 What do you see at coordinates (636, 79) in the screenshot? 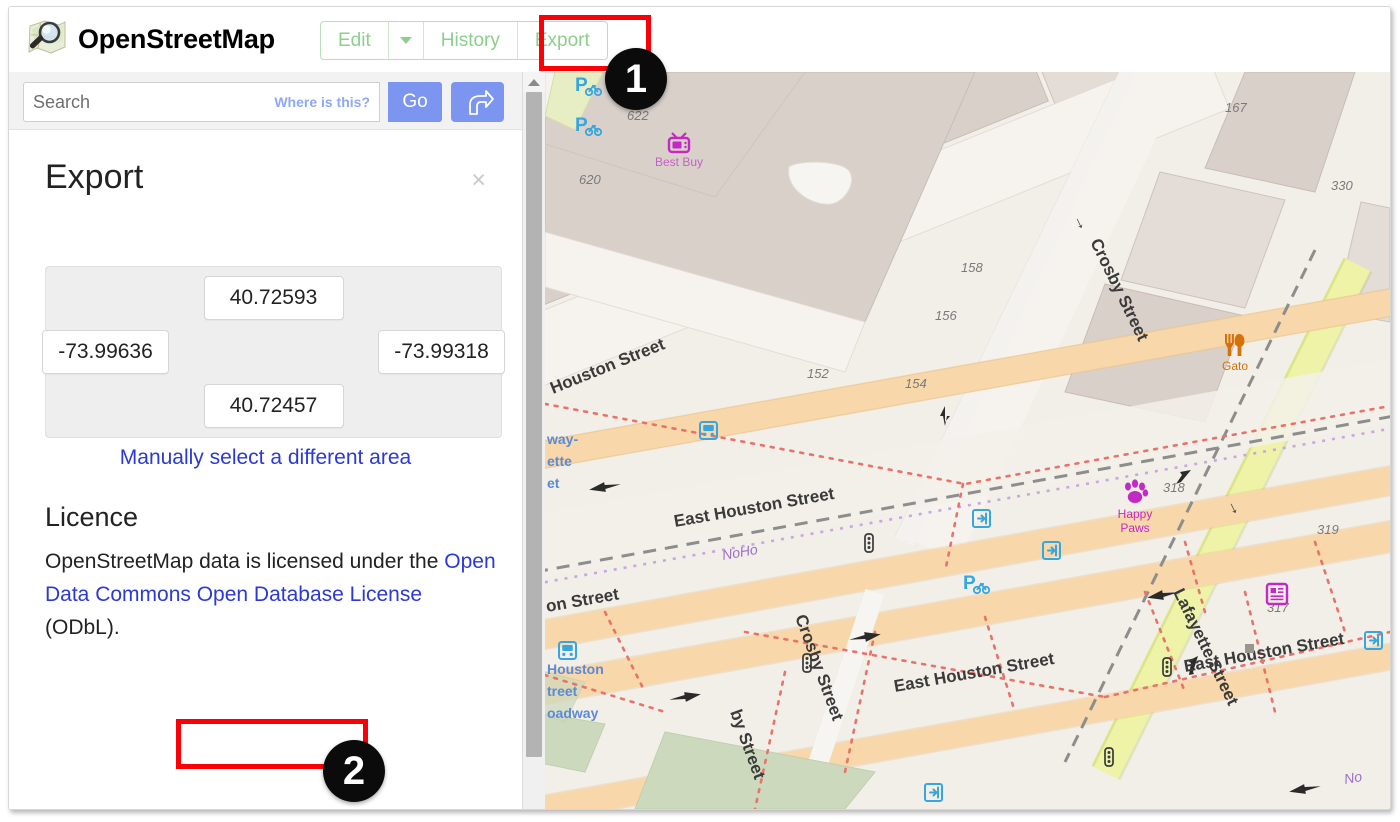
I see `step-badge-1: 1` at bounding box center [636, 79].